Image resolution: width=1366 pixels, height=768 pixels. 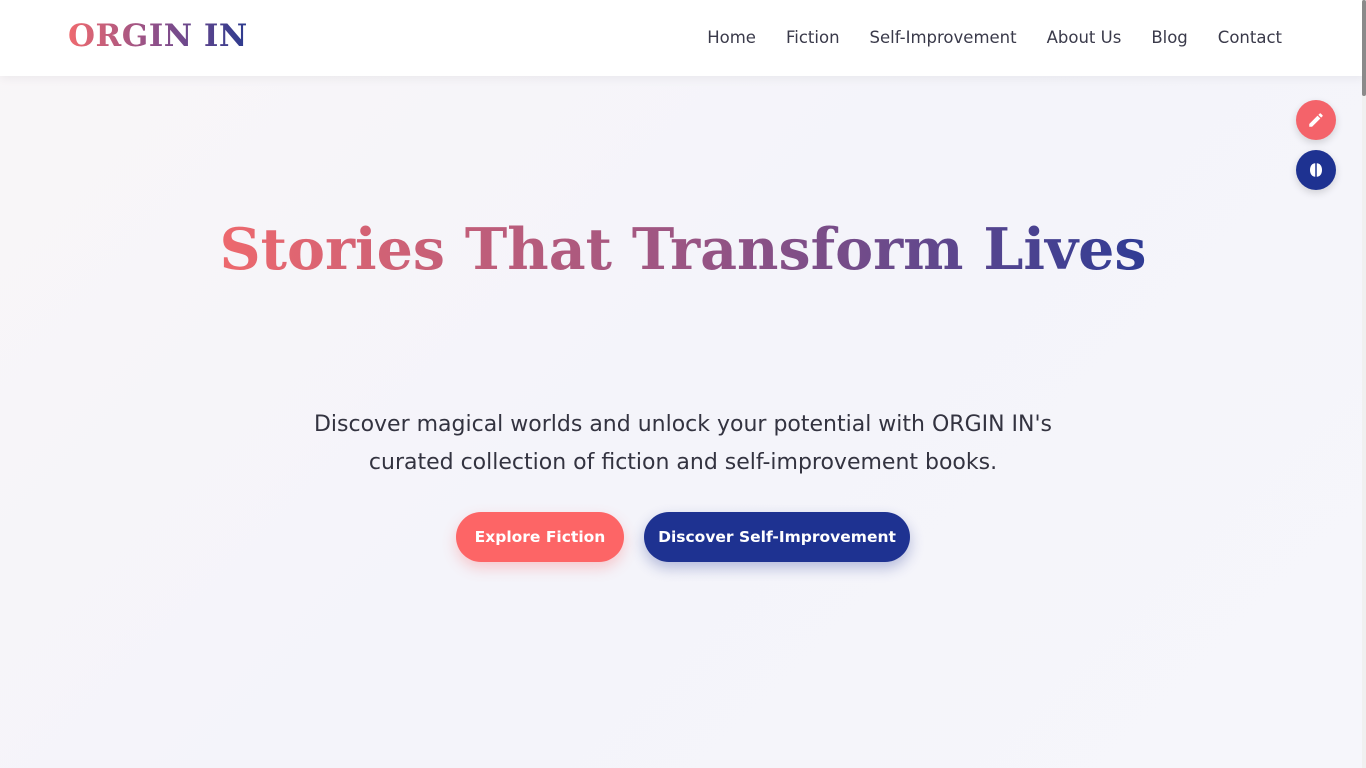 I want to click on nav-link-home: Home, so click(x=731, y=37).